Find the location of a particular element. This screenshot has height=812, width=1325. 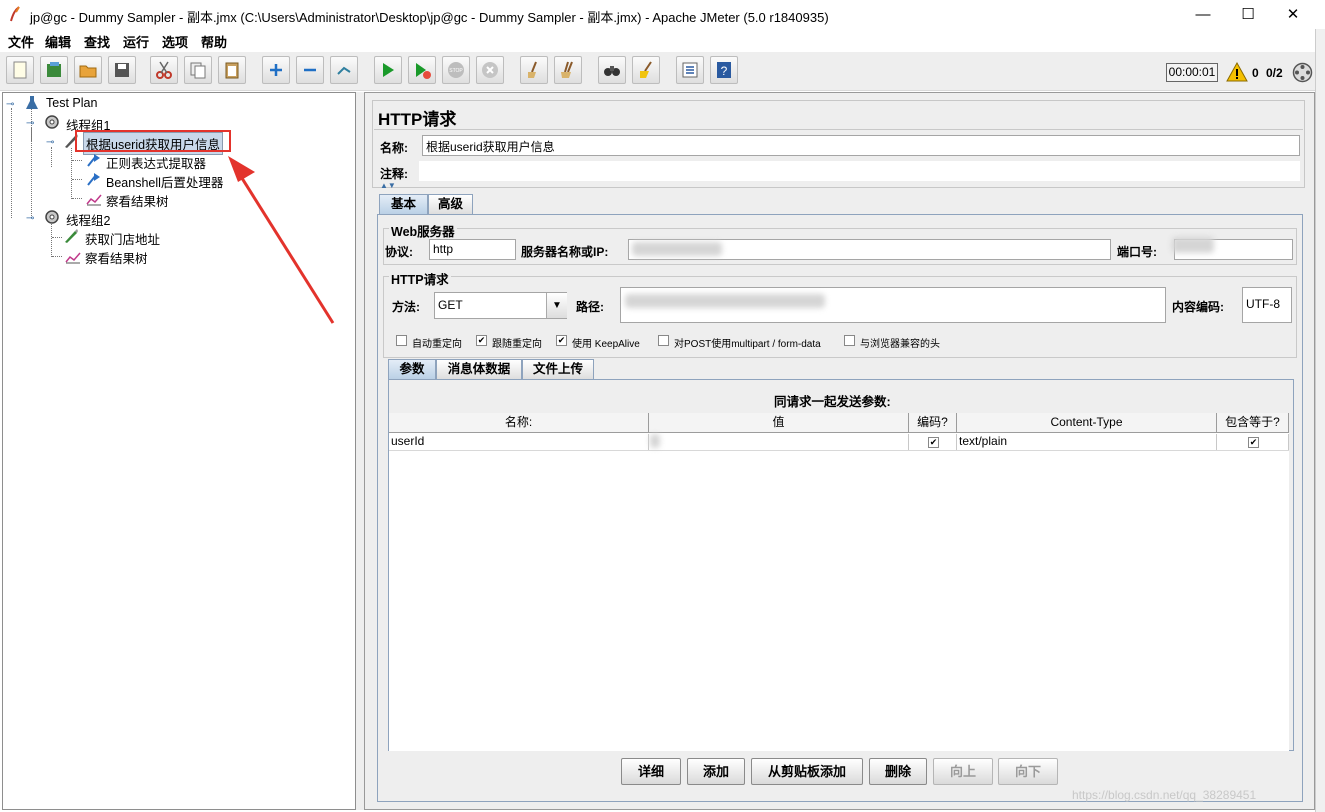

toggle-icon is located at coordinates (344, 70).